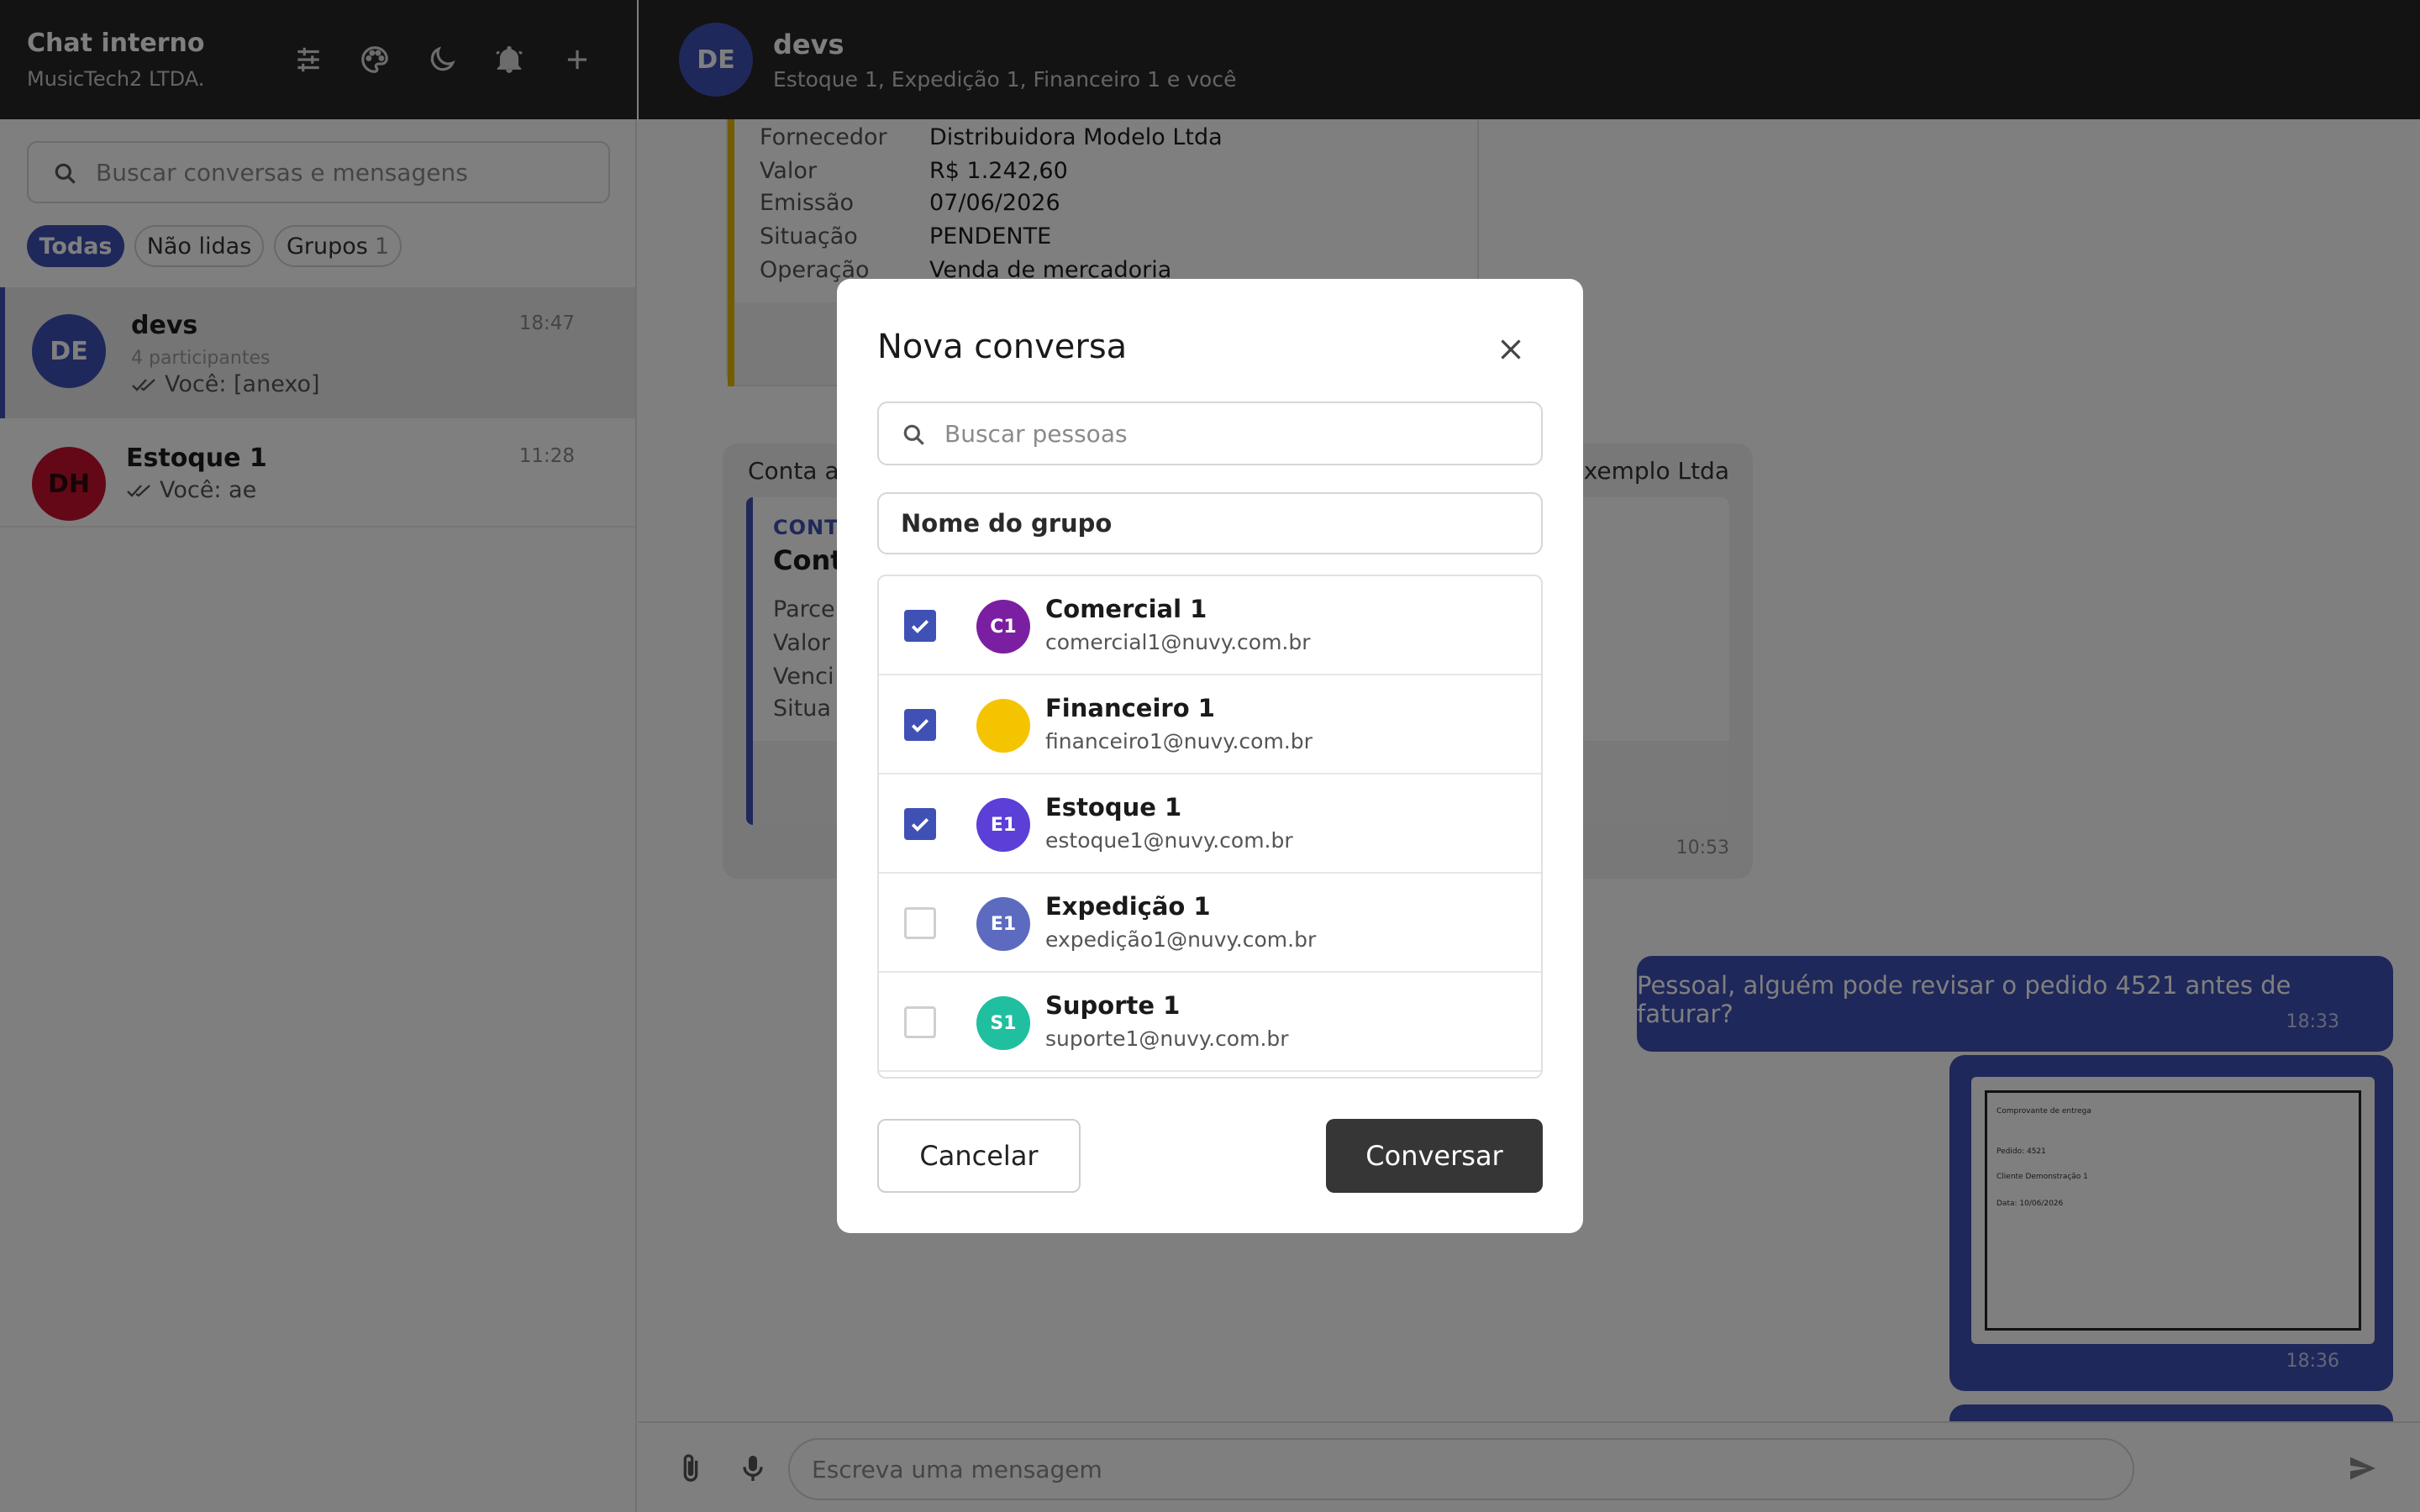 Image resolution: width=2420 pixels, height=1512 pixels. I want to click on avatar: S1, so click(1003, 1023).